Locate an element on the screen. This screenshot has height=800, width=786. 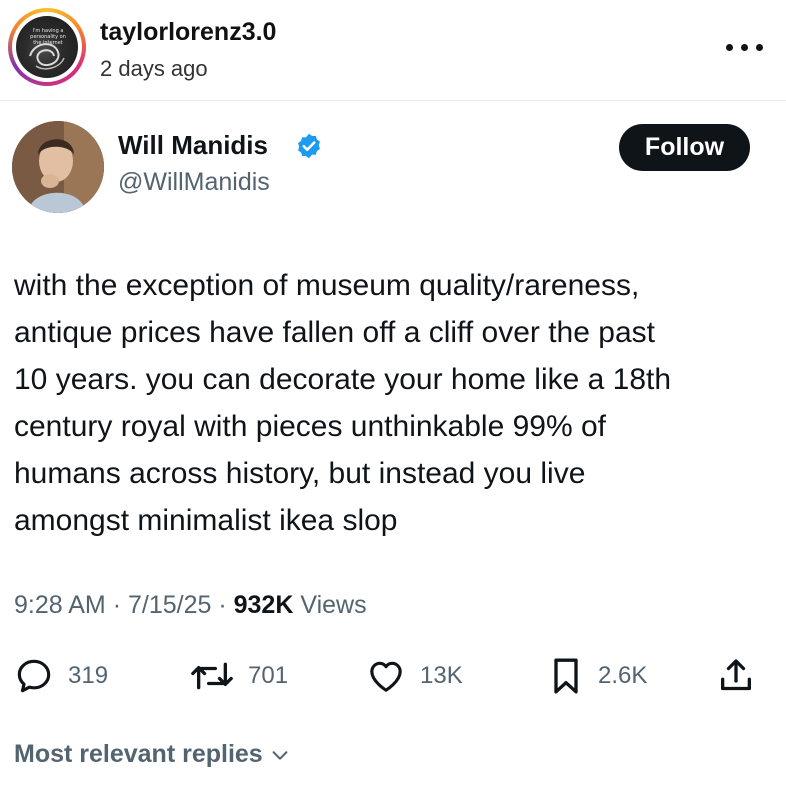
reply-count: 319 is located at coordinates (88, 675).